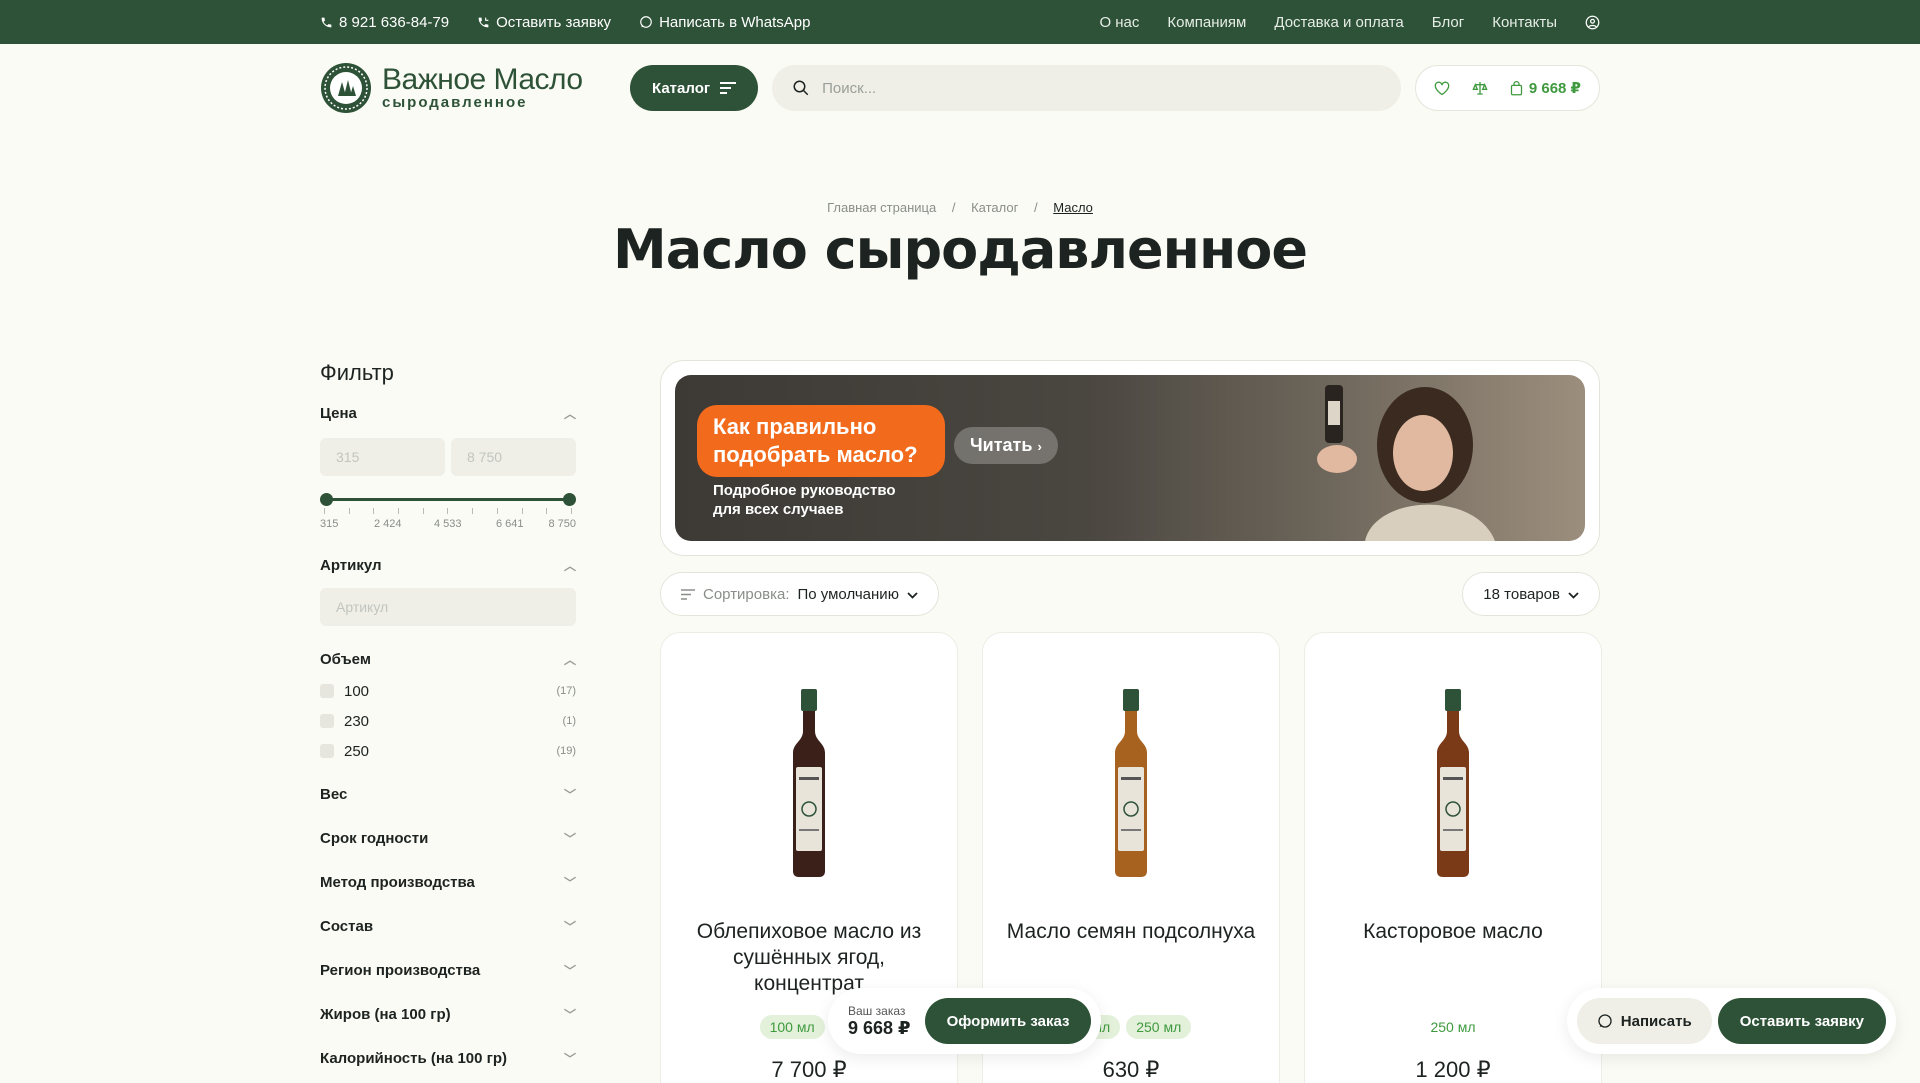 This screenshot has height=1083, width=1920. Describe the element at coordinates (448, 1014) in the screenshot. I see `filter-fat: Жиров (на 100 гр) ﹀` at that location.